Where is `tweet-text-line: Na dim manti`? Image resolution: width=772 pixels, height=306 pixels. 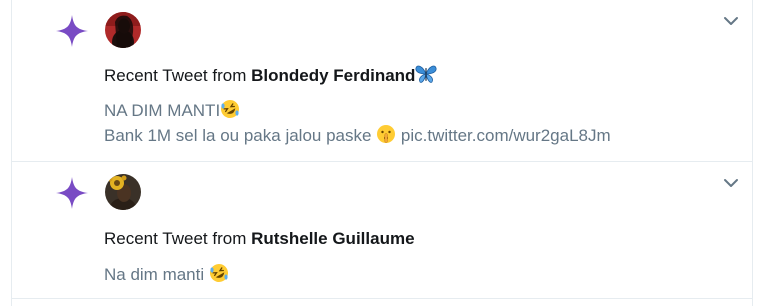
tweet-text-line: Na dim manti is located at coordinates (166, 274).